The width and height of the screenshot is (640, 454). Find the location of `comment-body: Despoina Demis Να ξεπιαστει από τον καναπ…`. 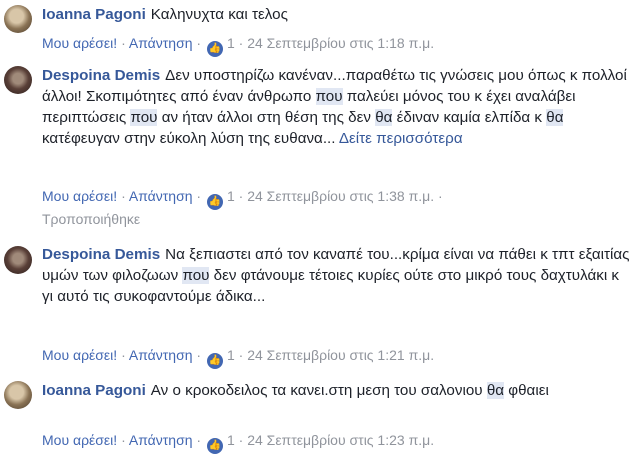

comment-body: Despoina Demis Να ξεπιαστει από τον καναπ… is located at coordinates (338, 275).